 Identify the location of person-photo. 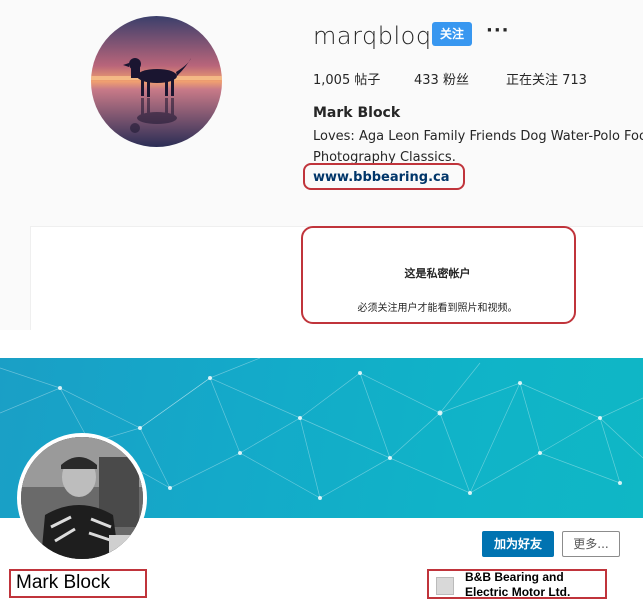
(82, 498).